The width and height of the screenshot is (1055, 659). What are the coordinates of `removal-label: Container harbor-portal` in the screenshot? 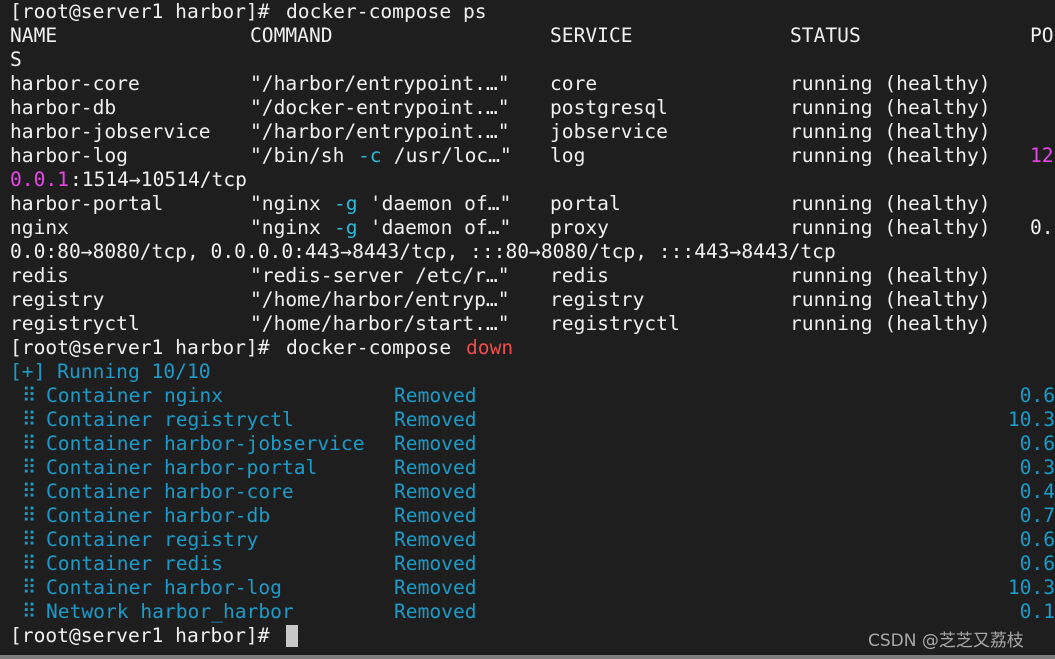 It's located at (182, 467).